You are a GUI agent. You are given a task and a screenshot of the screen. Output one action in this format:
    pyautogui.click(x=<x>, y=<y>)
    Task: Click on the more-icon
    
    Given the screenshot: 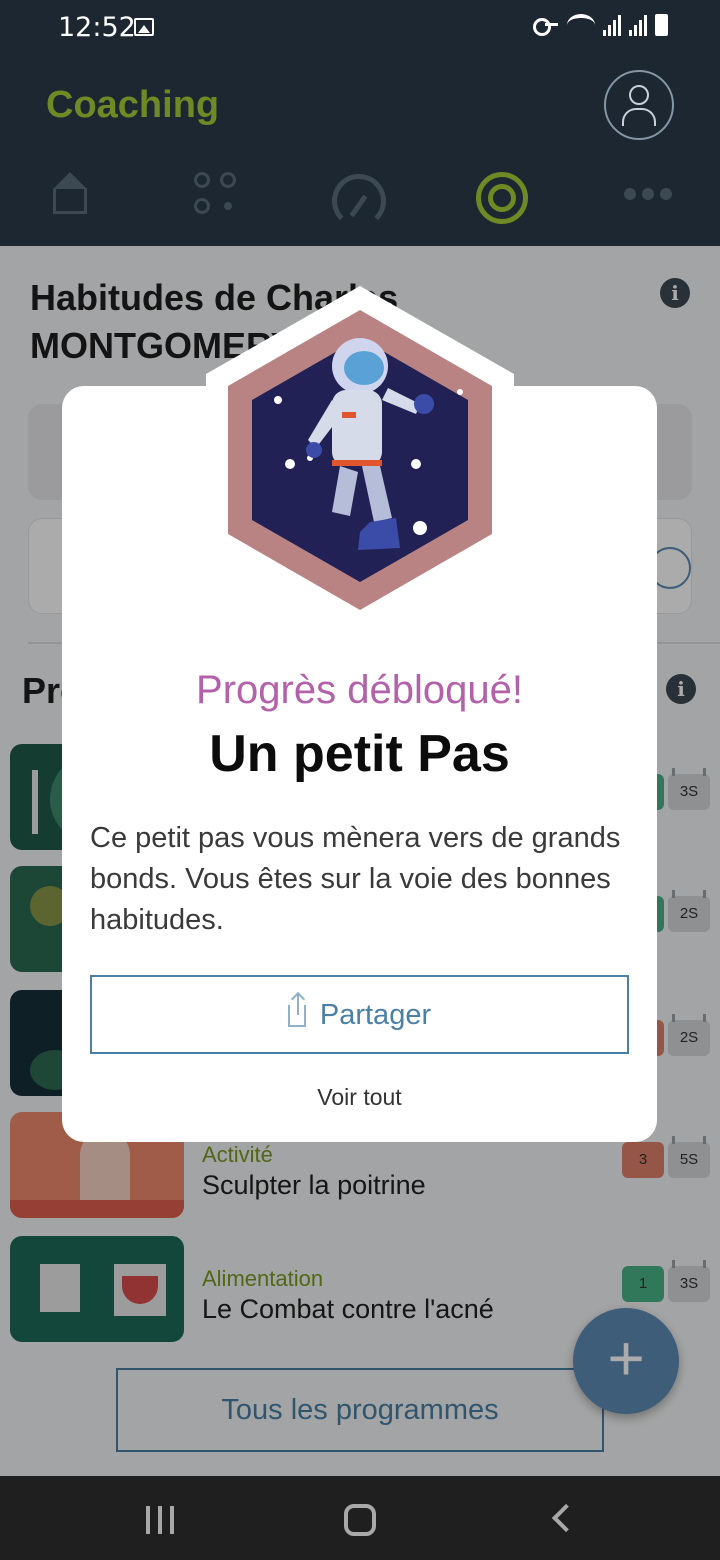 What is the action you would take?
    pyautogui.click(x=630, y=194)
    